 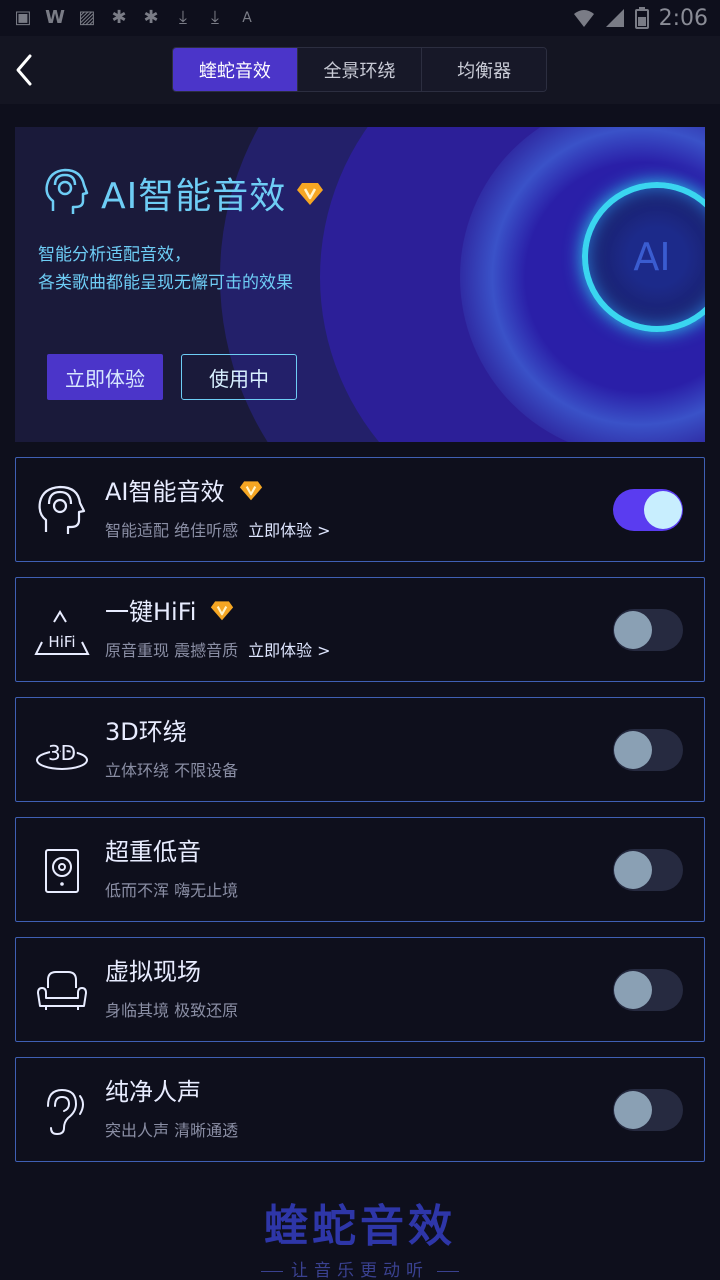 What do you see at coordinates (65, 1112) in the screenshot?
I see `ear-icon` at bounding box center [65, 1112].